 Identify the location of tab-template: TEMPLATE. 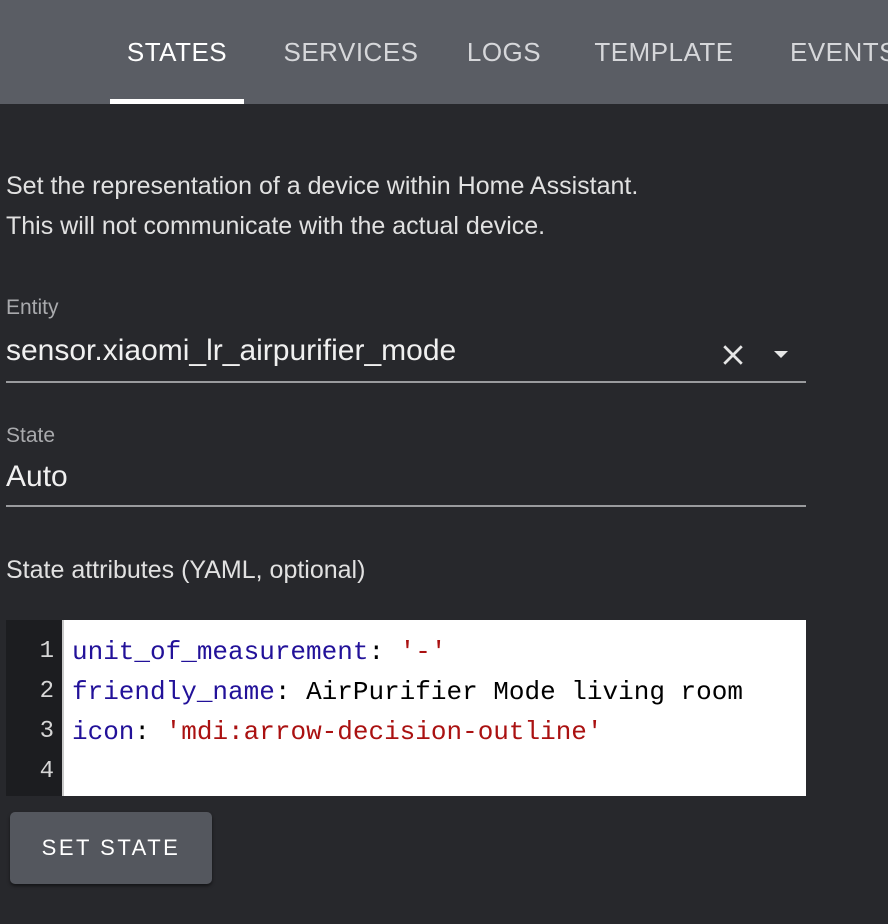
(664, 52).